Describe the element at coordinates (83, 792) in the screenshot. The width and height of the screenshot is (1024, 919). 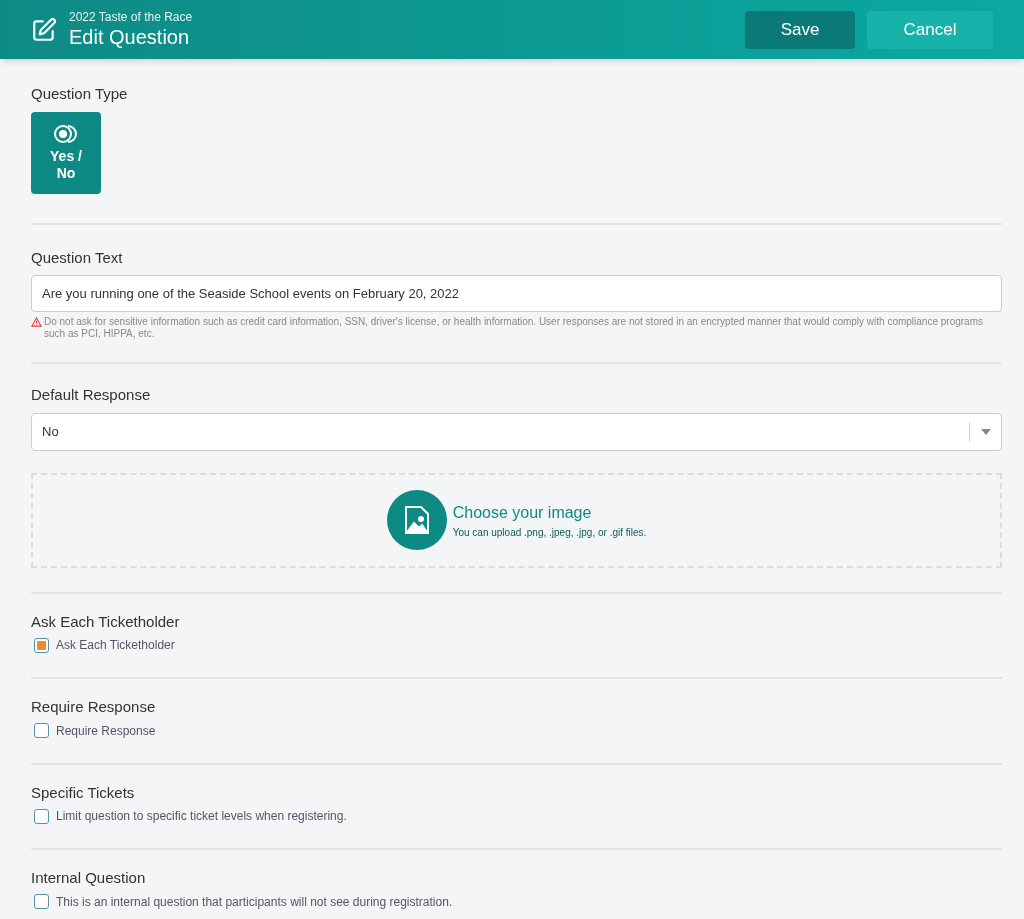
I see `section-heading: Specific Tickets` at that location.